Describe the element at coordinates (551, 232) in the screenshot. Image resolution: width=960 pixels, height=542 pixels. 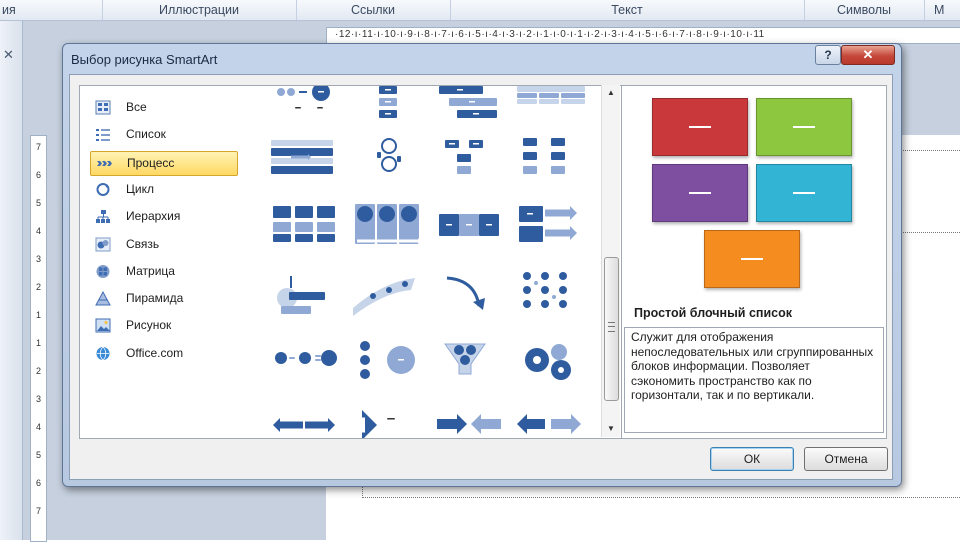
I see `accent-process-thumb` at that location.